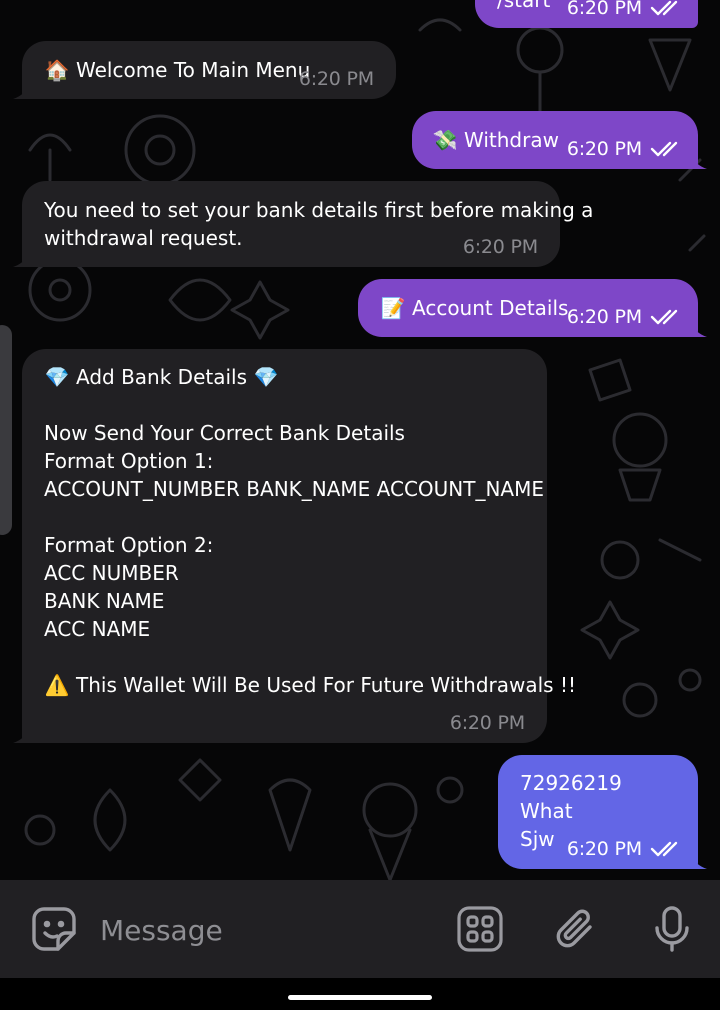 The image size is (720, 1010). What do you see at coordinates (445, 140) in the screenshot?
I see `money-with-wings-emoji-icon: 💸` at bounding box center [445, 140].